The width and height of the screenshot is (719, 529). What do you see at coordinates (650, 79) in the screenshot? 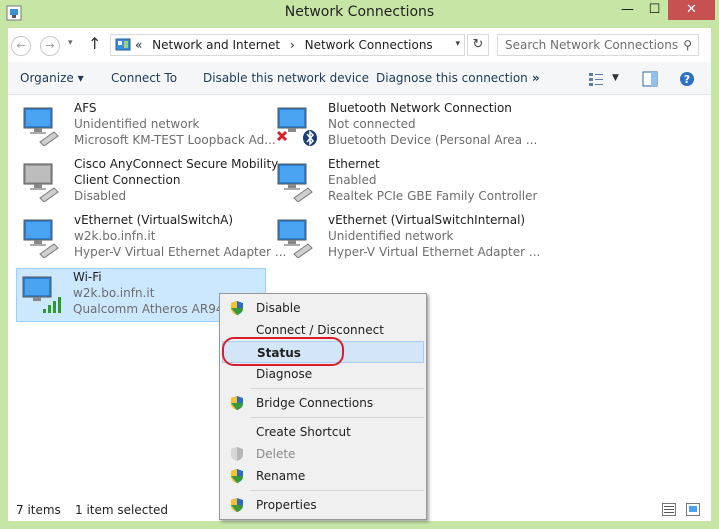
I see `preview-pane-icon` at bounding box center [650, 79].